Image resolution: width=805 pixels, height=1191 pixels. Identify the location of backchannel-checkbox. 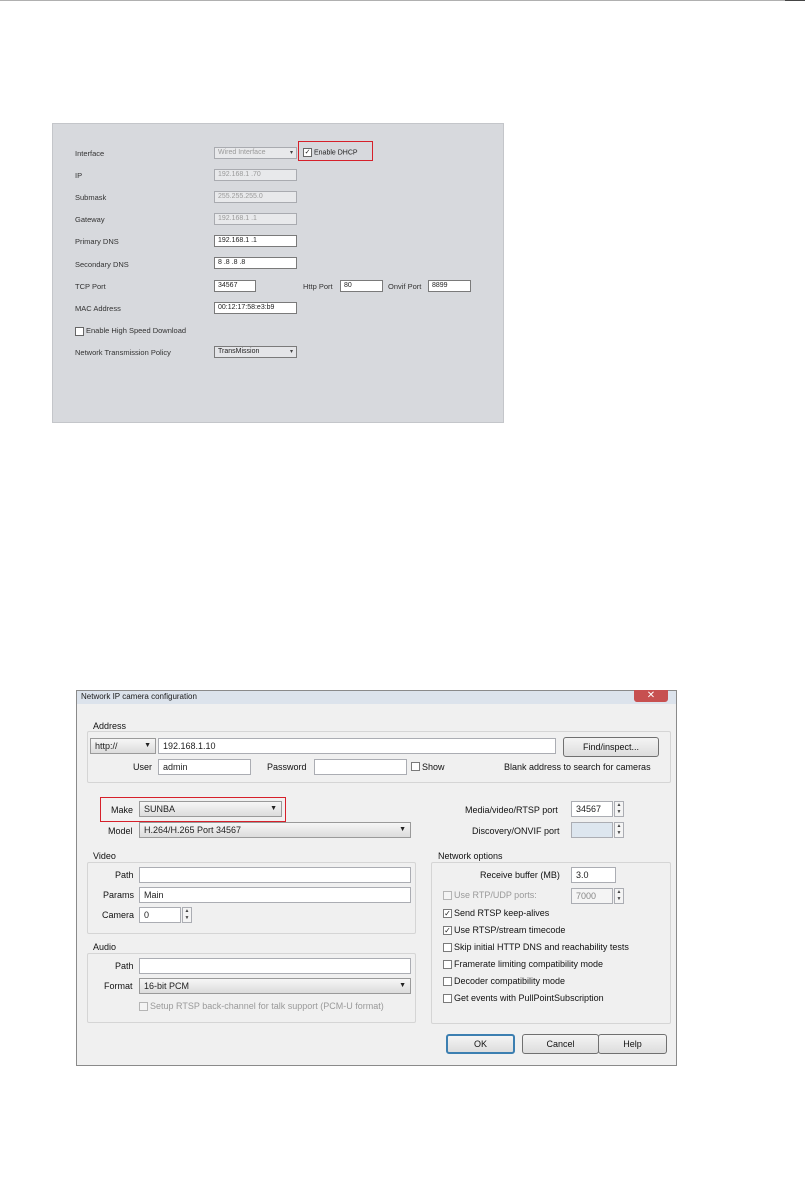
(143, 1006).